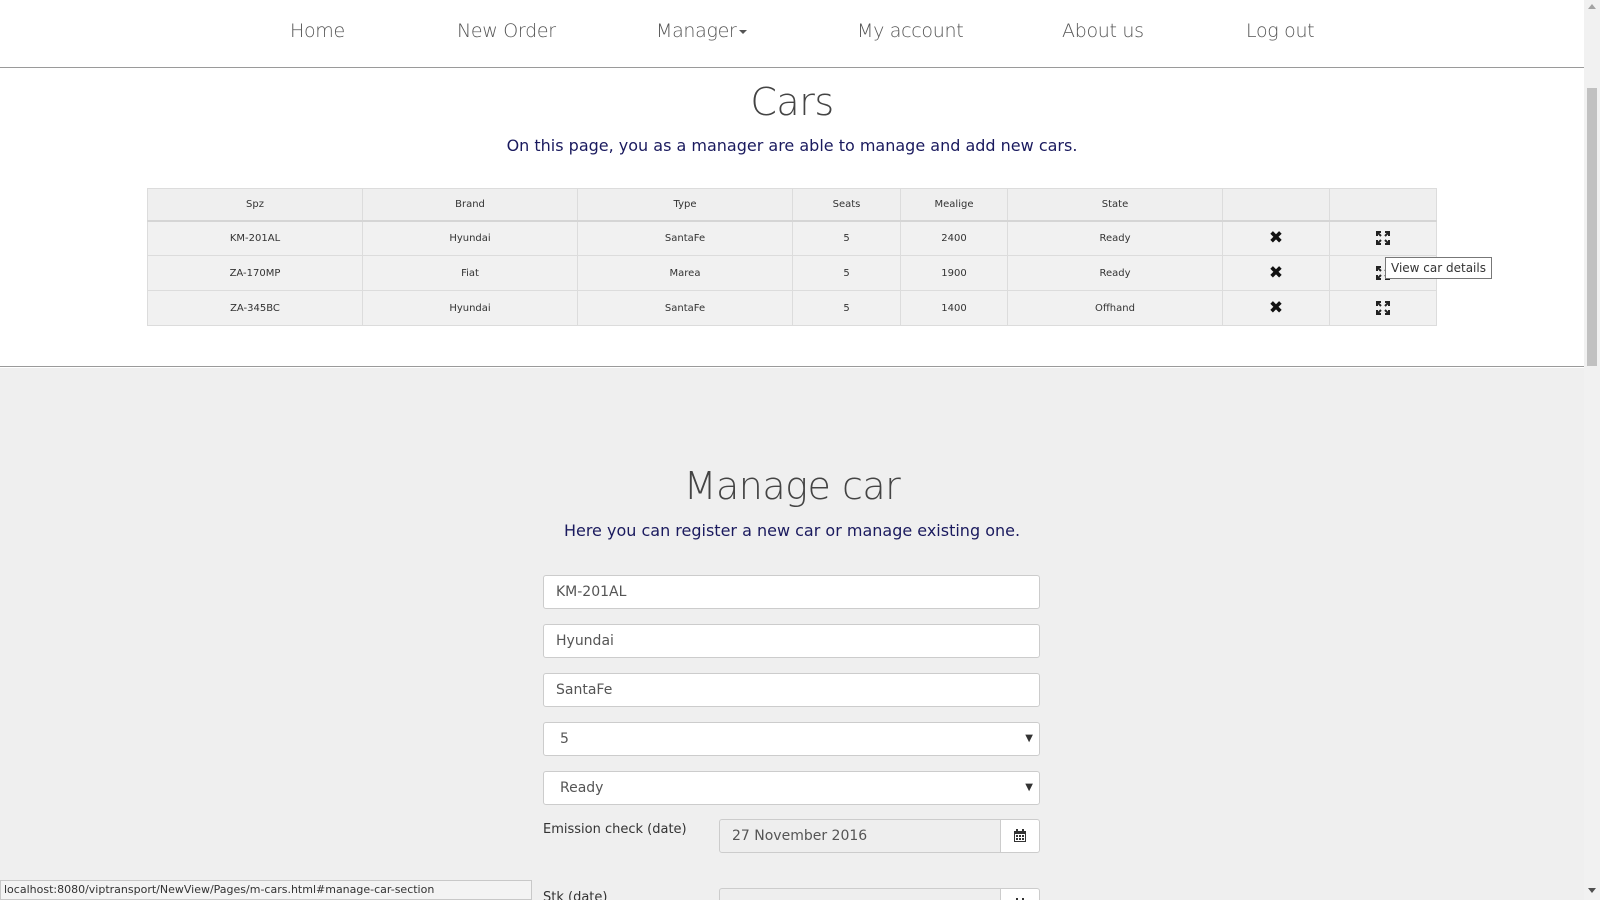 Image resolution: width=1600 pixels, height=900 pixels. Describe the element at coordinates (1592, 227) in the screenshot. I see `scroll-thumb` at that location.